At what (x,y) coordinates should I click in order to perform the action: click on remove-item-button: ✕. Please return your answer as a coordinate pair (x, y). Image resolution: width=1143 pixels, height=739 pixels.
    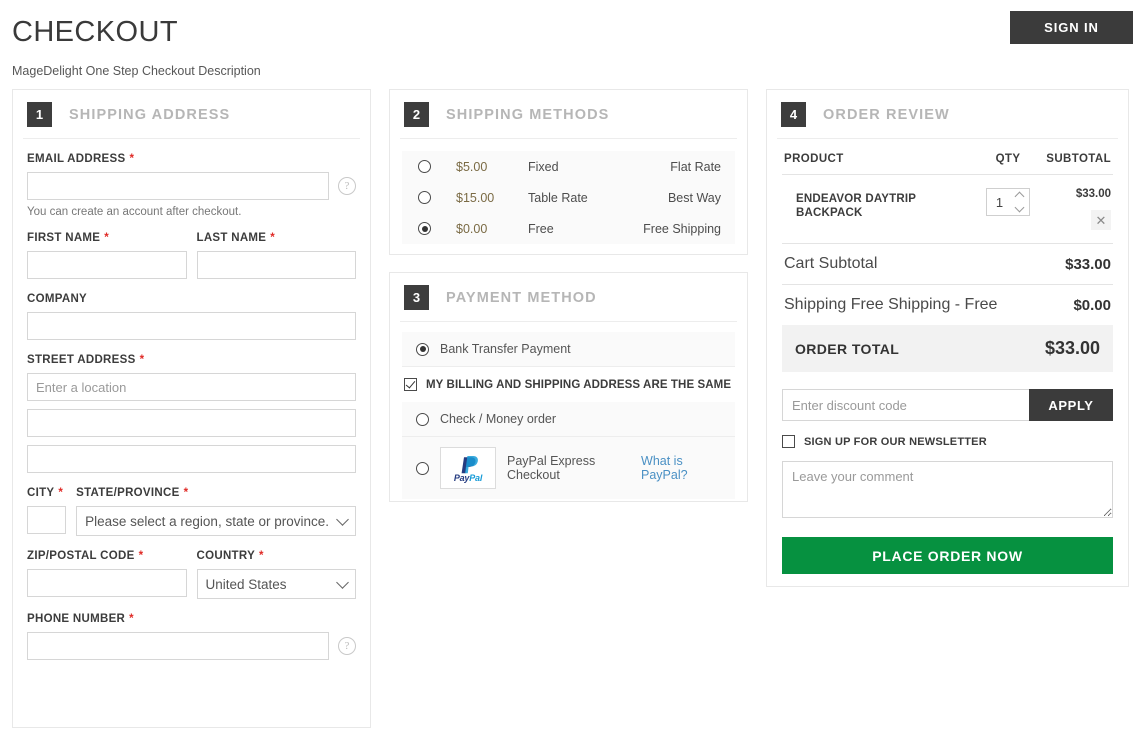
    Looking at the image, I should click on (1101, 220).